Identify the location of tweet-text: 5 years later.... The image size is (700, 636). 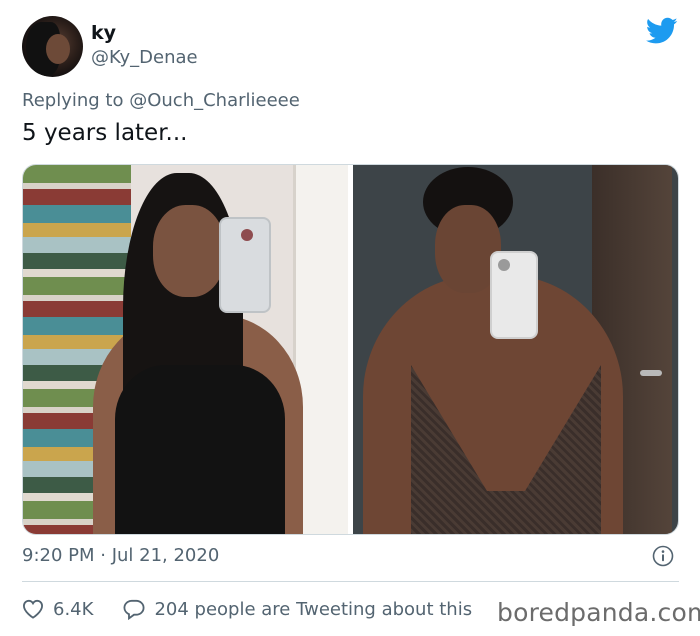
(105, 133).